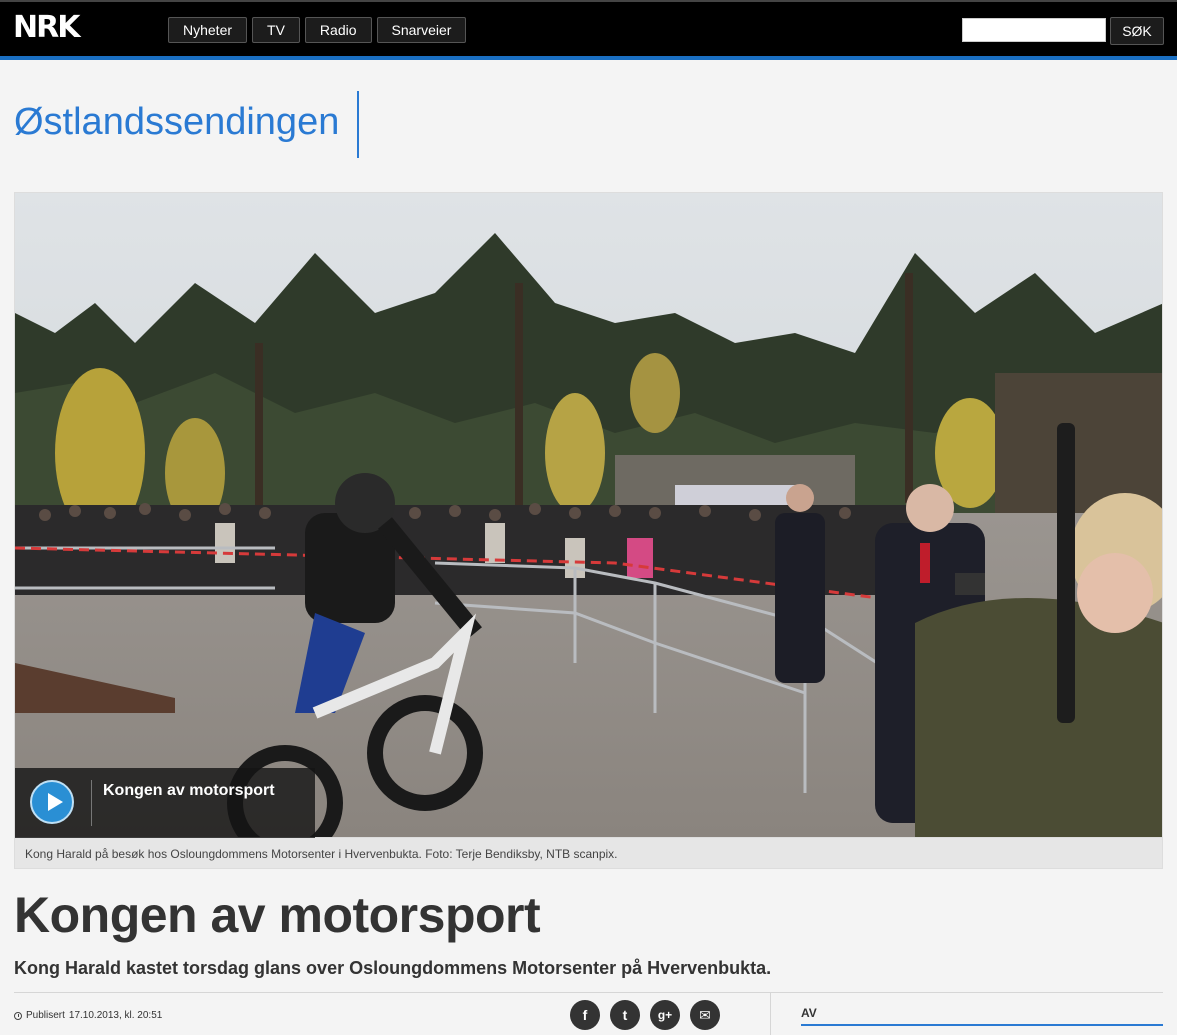 The height and width of the screenshot is (1035, 1177). Describe the element at coordinates (208, 30) in the screenshot. I see `nav-nyheter: Nyheter` at that location.